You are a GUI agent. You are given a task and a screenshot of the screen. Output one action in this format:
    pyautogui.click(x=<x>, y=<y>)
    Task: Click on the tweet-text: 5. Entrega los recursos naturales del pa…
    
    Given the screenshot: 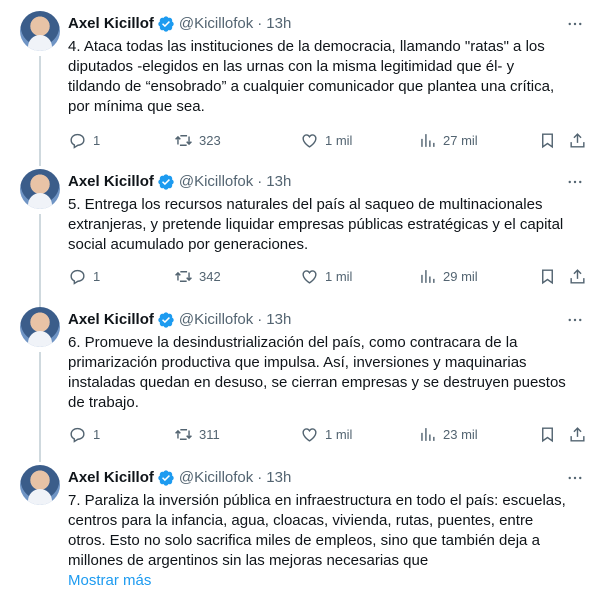 What is the action you would take?
    pyautogui.click(x=316, y=224)
    